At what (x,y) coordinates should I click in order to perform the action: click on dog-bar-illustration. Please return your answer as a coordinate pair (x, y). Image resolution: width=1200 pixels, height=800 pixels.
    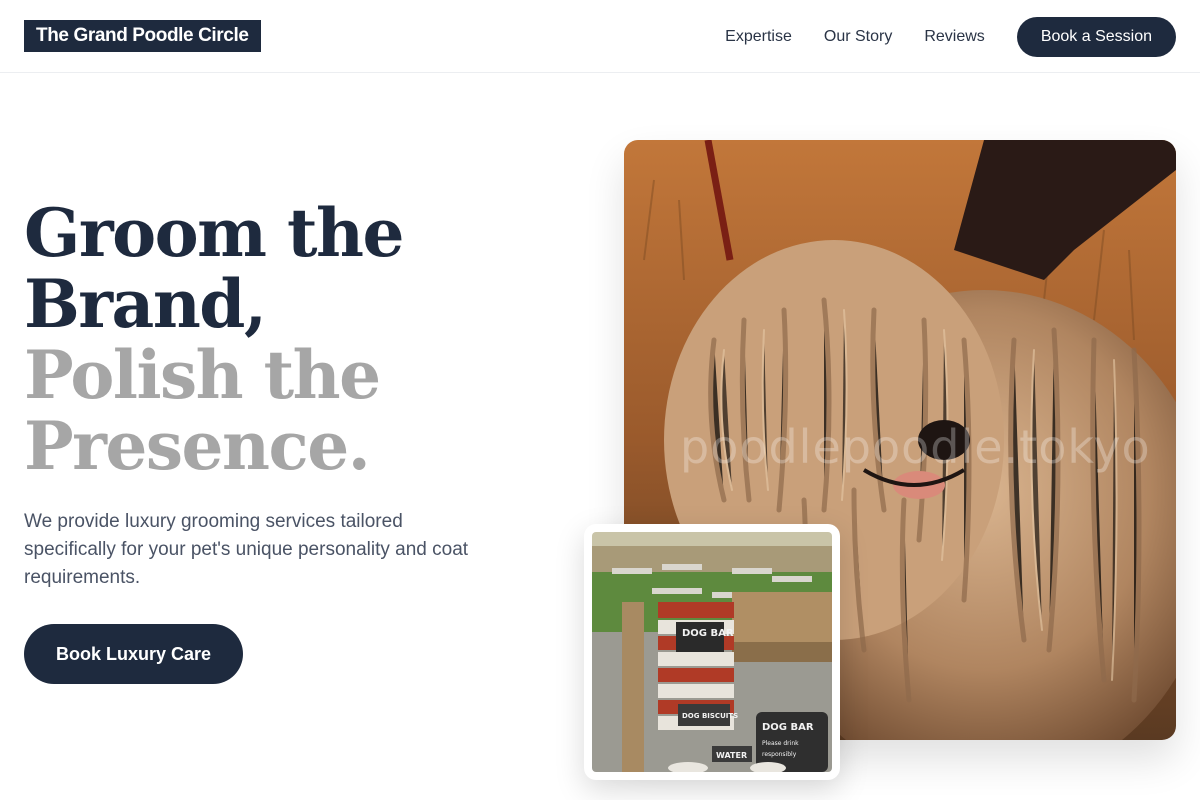
    Looking at the image, I should click on (712, 652).